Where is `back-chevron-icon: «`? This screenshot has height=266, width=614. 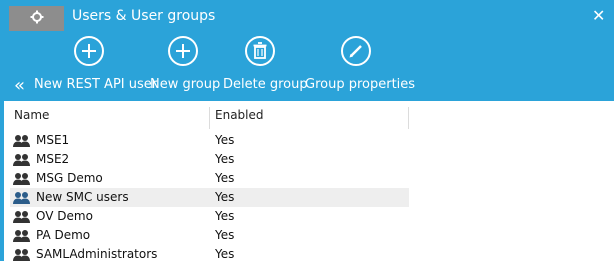
back-chevron-icon: « is located at coordinates (19, 85).